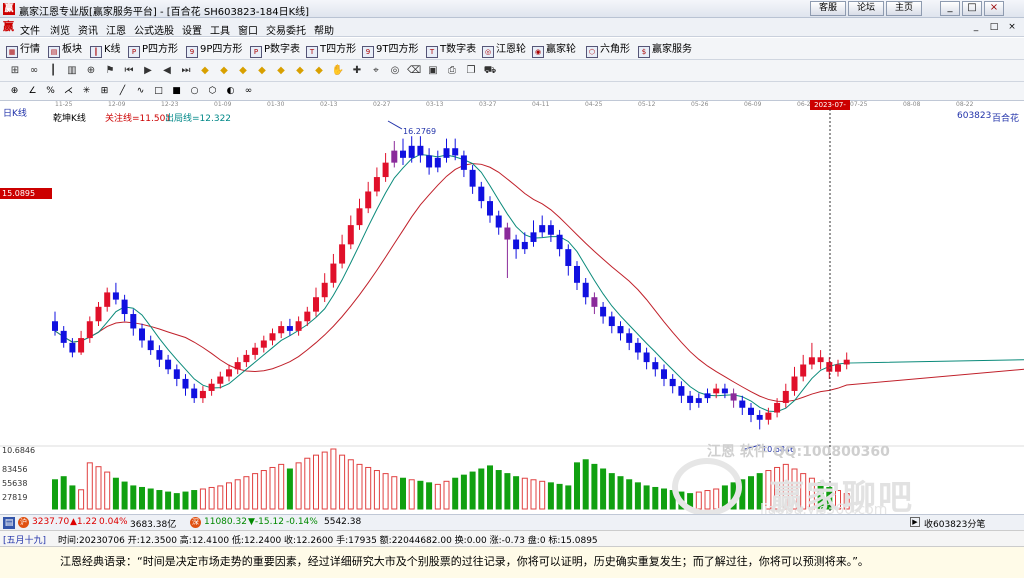 This screenshot has height=578, width=1024. What do you see at coordinates (68, 91) in the screenshot?
I see `fan-icon: ⋌` at bounding box center [68, 91].